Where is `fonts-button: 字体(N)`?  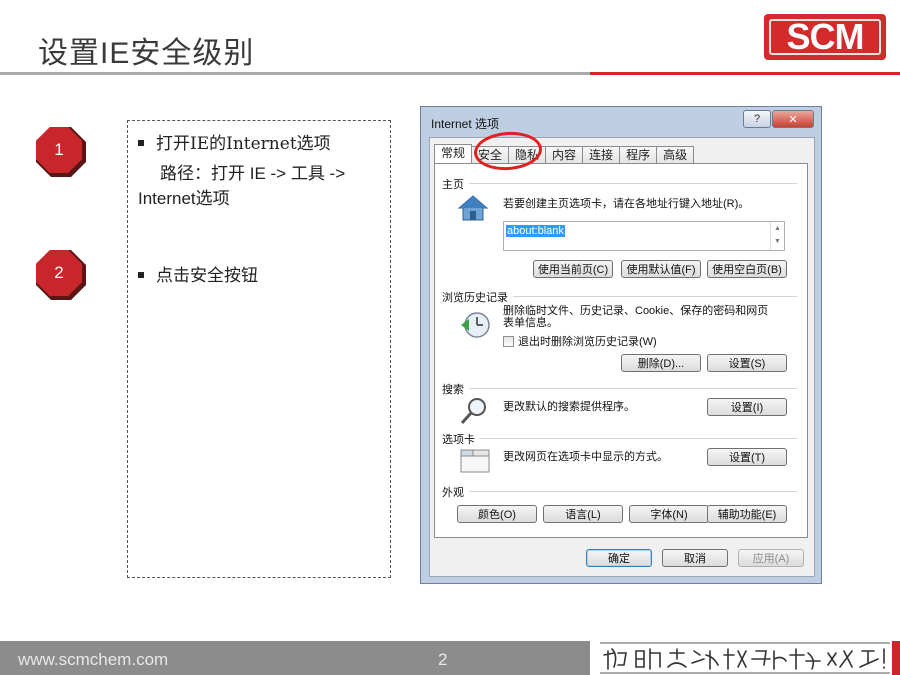 fonts-button: 字体(N) is located at coordinates (669, 514).